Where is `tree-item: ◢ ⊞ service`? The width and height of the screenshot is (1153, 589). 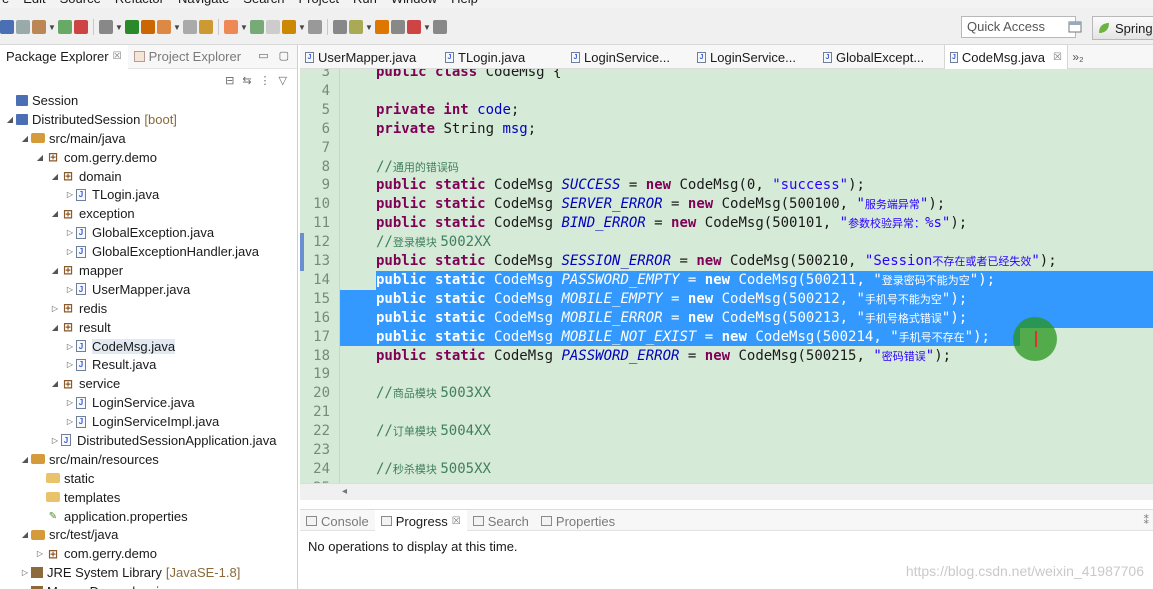 tree-item: ◢ ⊞ service is located at coordinates (148, 383).